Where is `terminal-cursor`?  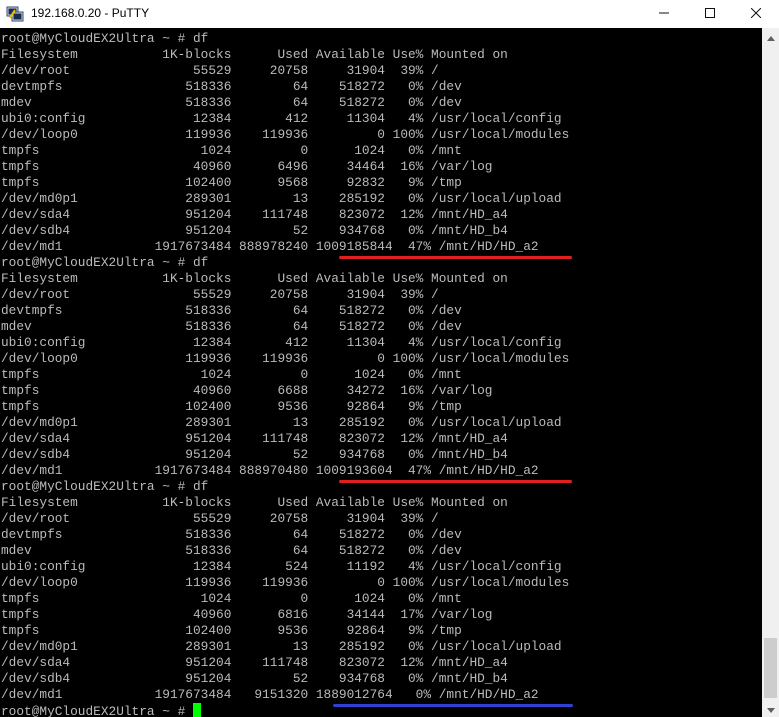 terminal-cursor is located at coordinates (197, 710).